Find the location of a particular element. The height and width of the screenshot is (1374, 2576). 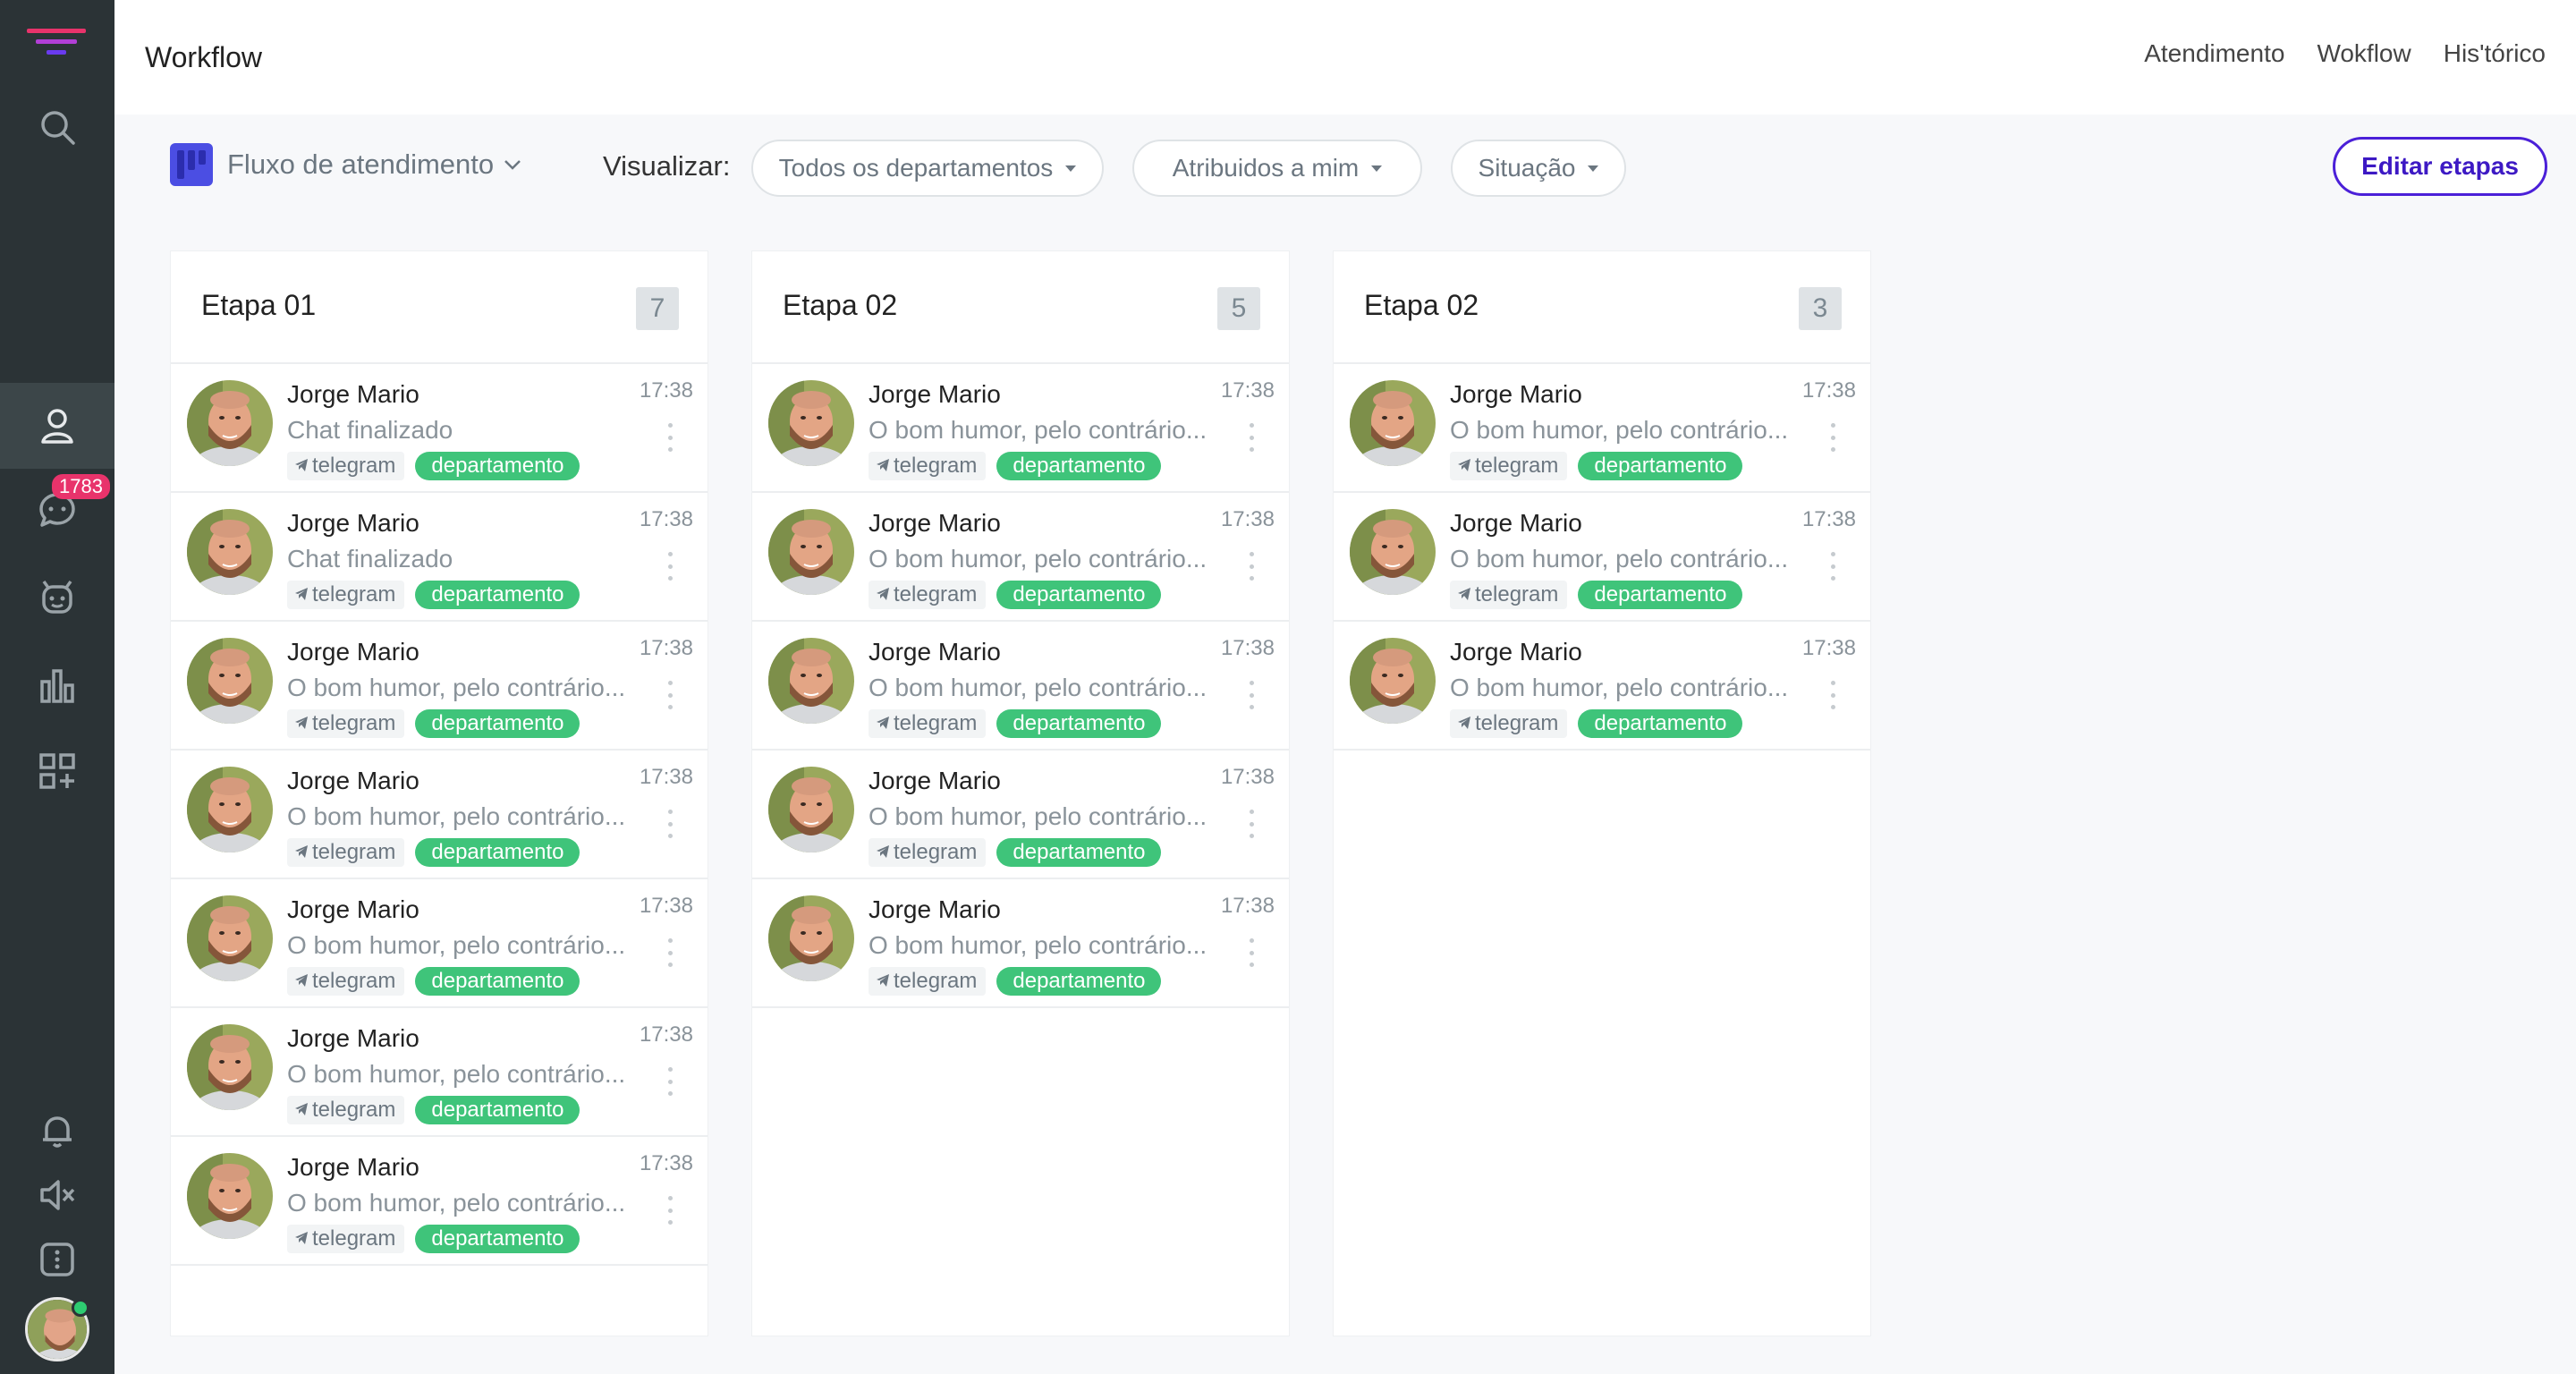

nav-workflow: Wokflow is located at coordinates (2364, 53).